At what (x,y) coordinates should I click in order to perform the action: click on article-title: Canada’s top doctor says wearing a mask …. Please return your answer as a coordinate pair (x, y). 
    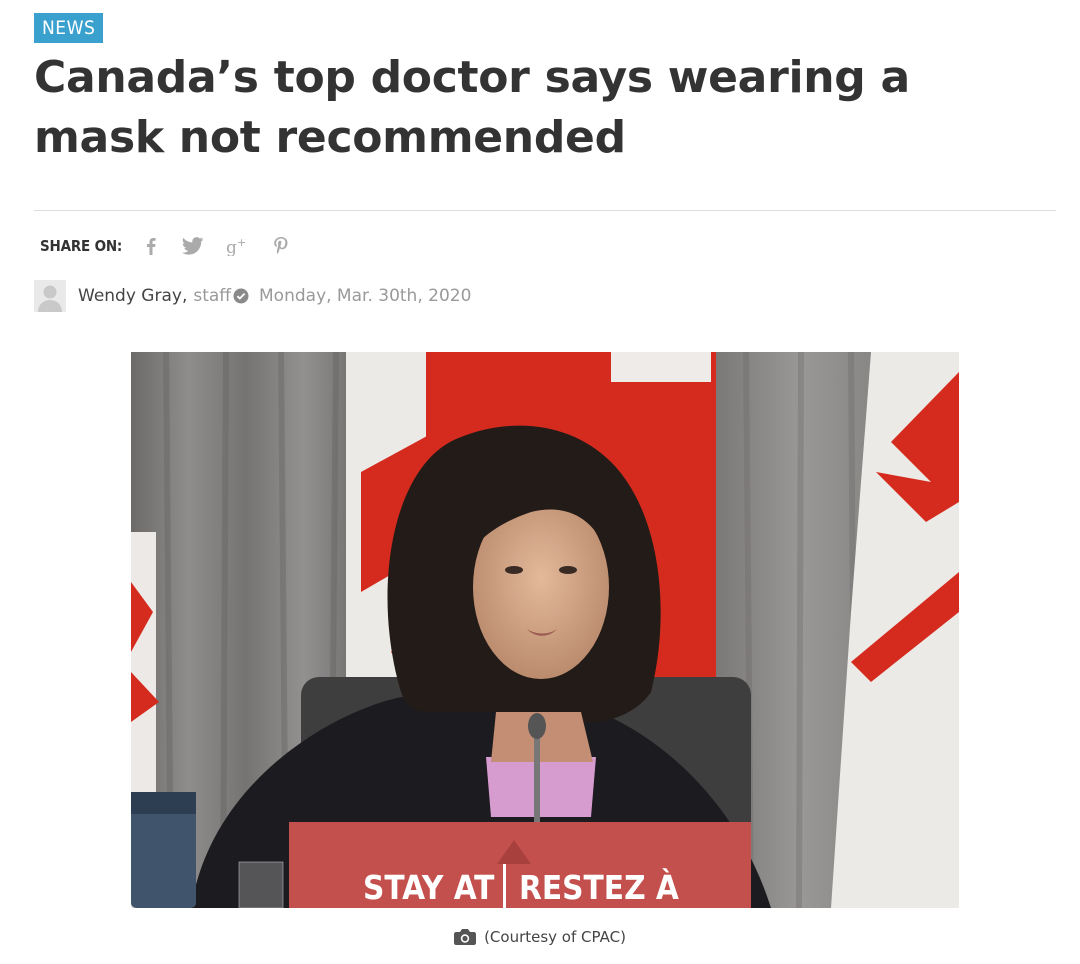
    Looking at the image, I should click on (472, 107).